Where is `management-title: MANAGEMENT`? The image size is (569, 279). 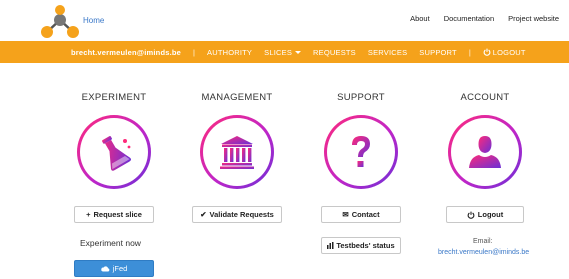
management-title: MANAGEMENT is located at coordinates (237, 97).